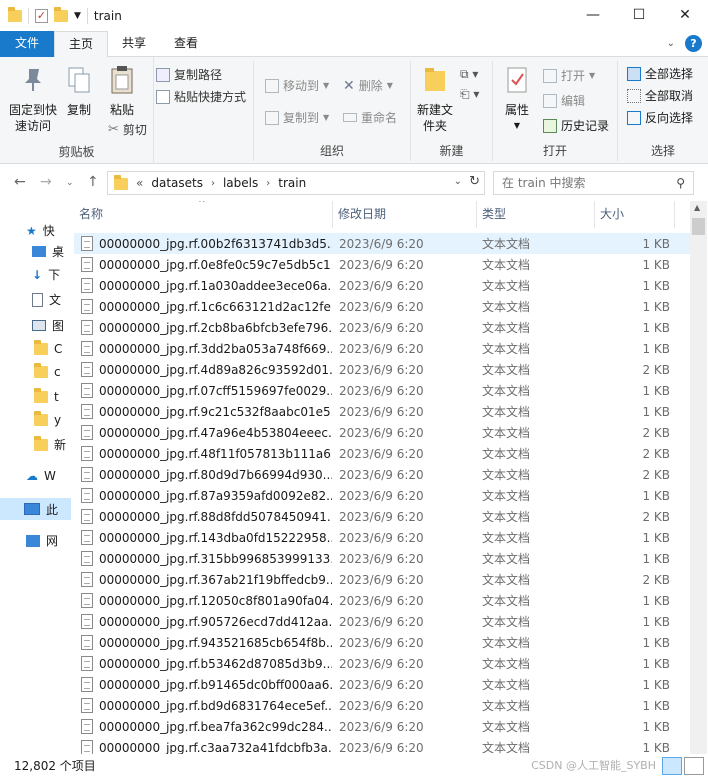 Image resolution: width=708 pixels, height=778 pixels. Describe the element at coordinates (27, 44) in the screenshot. I see `tab-file: 文件` at that location.